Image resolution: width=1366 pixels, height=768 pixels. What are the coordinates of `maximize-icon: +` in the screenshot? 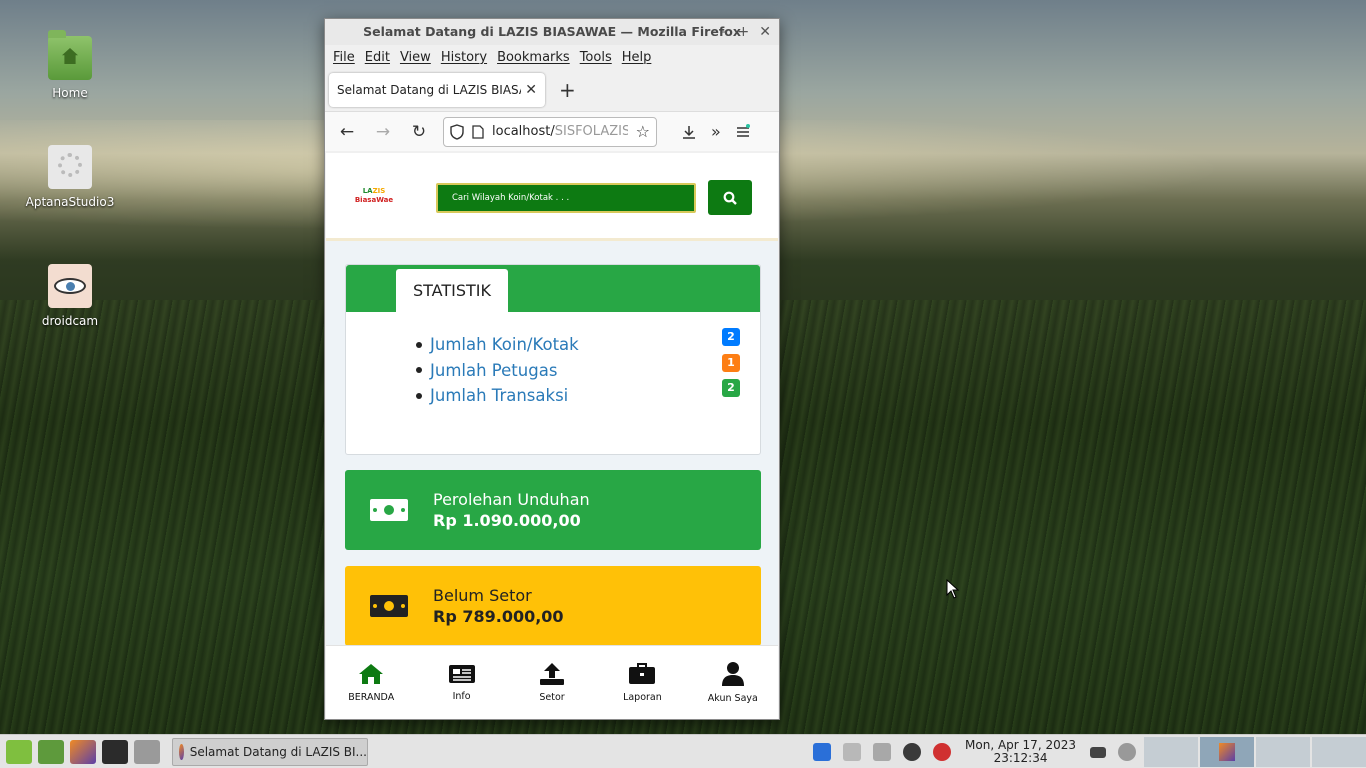 It's located at (744, 32).